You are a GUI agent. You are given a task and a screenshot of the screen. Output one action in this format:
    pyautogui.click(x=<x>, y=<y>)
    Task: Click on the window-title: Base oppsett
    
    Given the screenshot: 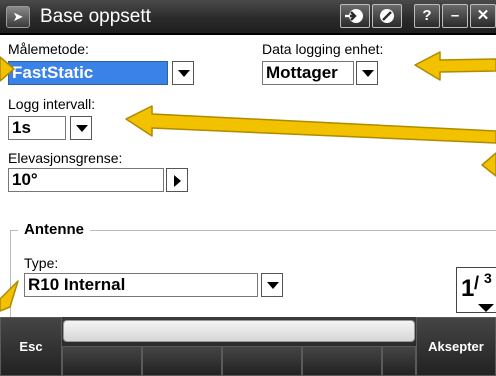 What is the action you would take?
    pyautogui.click(x=95, y=16)
    